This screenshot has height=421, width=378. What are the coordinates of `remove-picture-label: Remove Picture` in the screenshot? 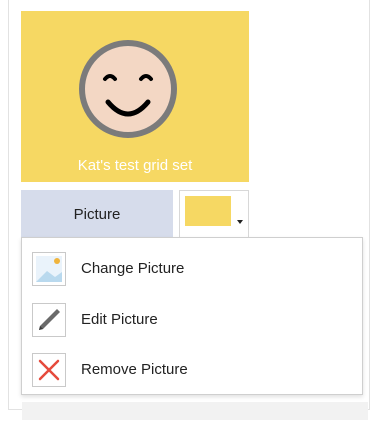 It's located at (134, 369).